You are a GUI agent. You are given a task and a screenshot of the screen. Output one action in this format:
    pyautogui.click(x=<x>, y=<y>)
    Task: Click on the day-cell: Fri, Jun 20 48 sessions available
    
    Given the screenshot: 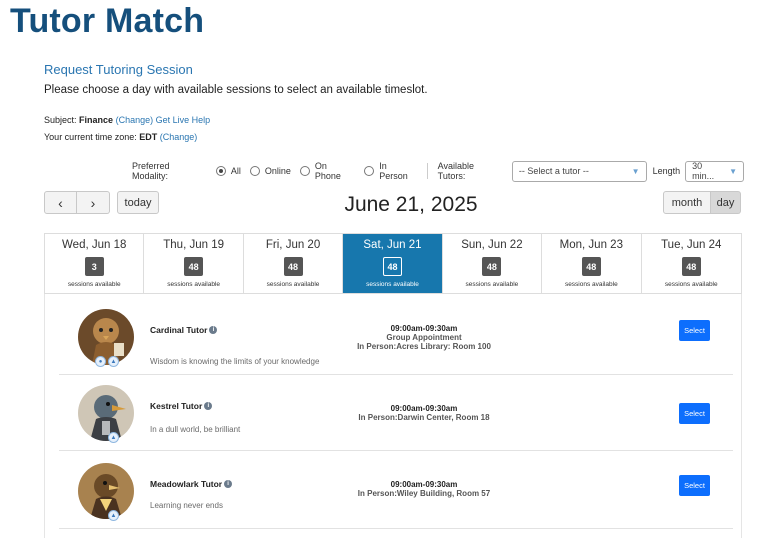 What is the action you would take?
    pyautogui.click(x=293, y=263)
    